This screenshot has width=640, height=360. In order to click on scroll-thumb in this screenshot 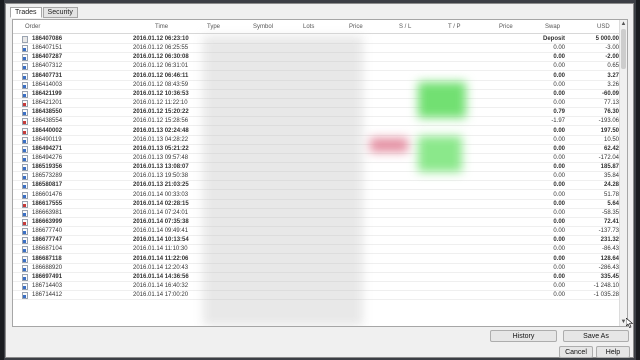, I will do `click(623, 49)`.